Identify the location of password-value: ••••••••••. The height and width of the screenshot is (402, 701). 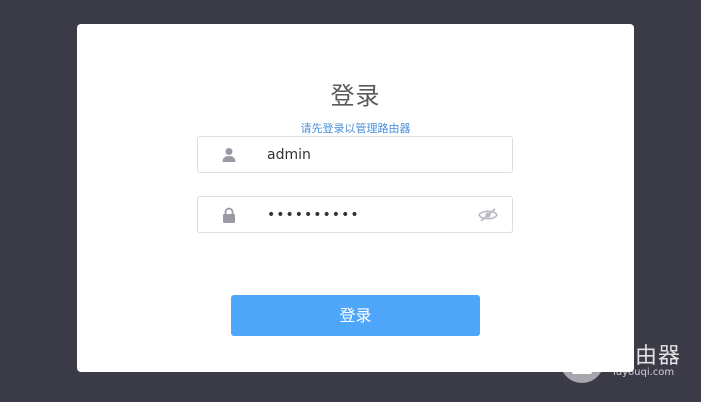
(313, 215).